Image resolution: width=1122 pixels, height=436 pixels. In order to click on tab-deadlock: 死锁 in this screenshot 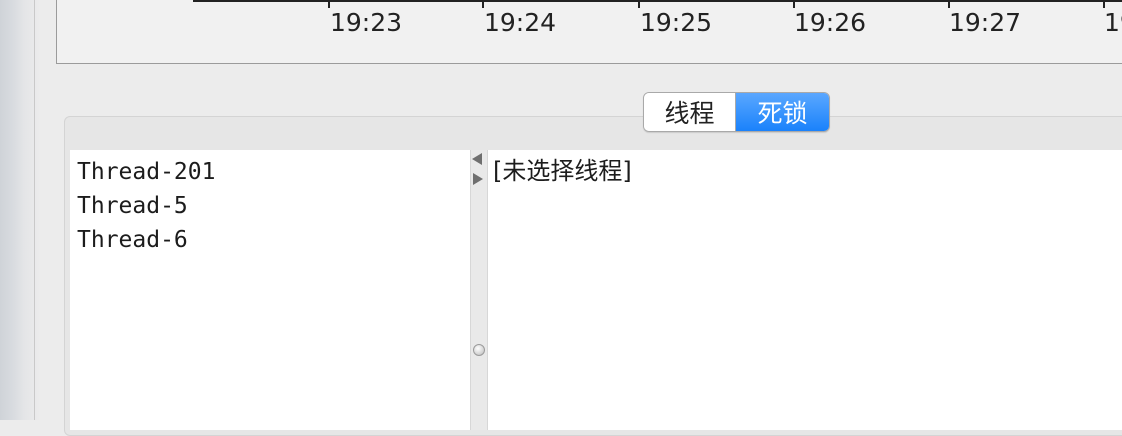, I will do `click(782, 112)`.